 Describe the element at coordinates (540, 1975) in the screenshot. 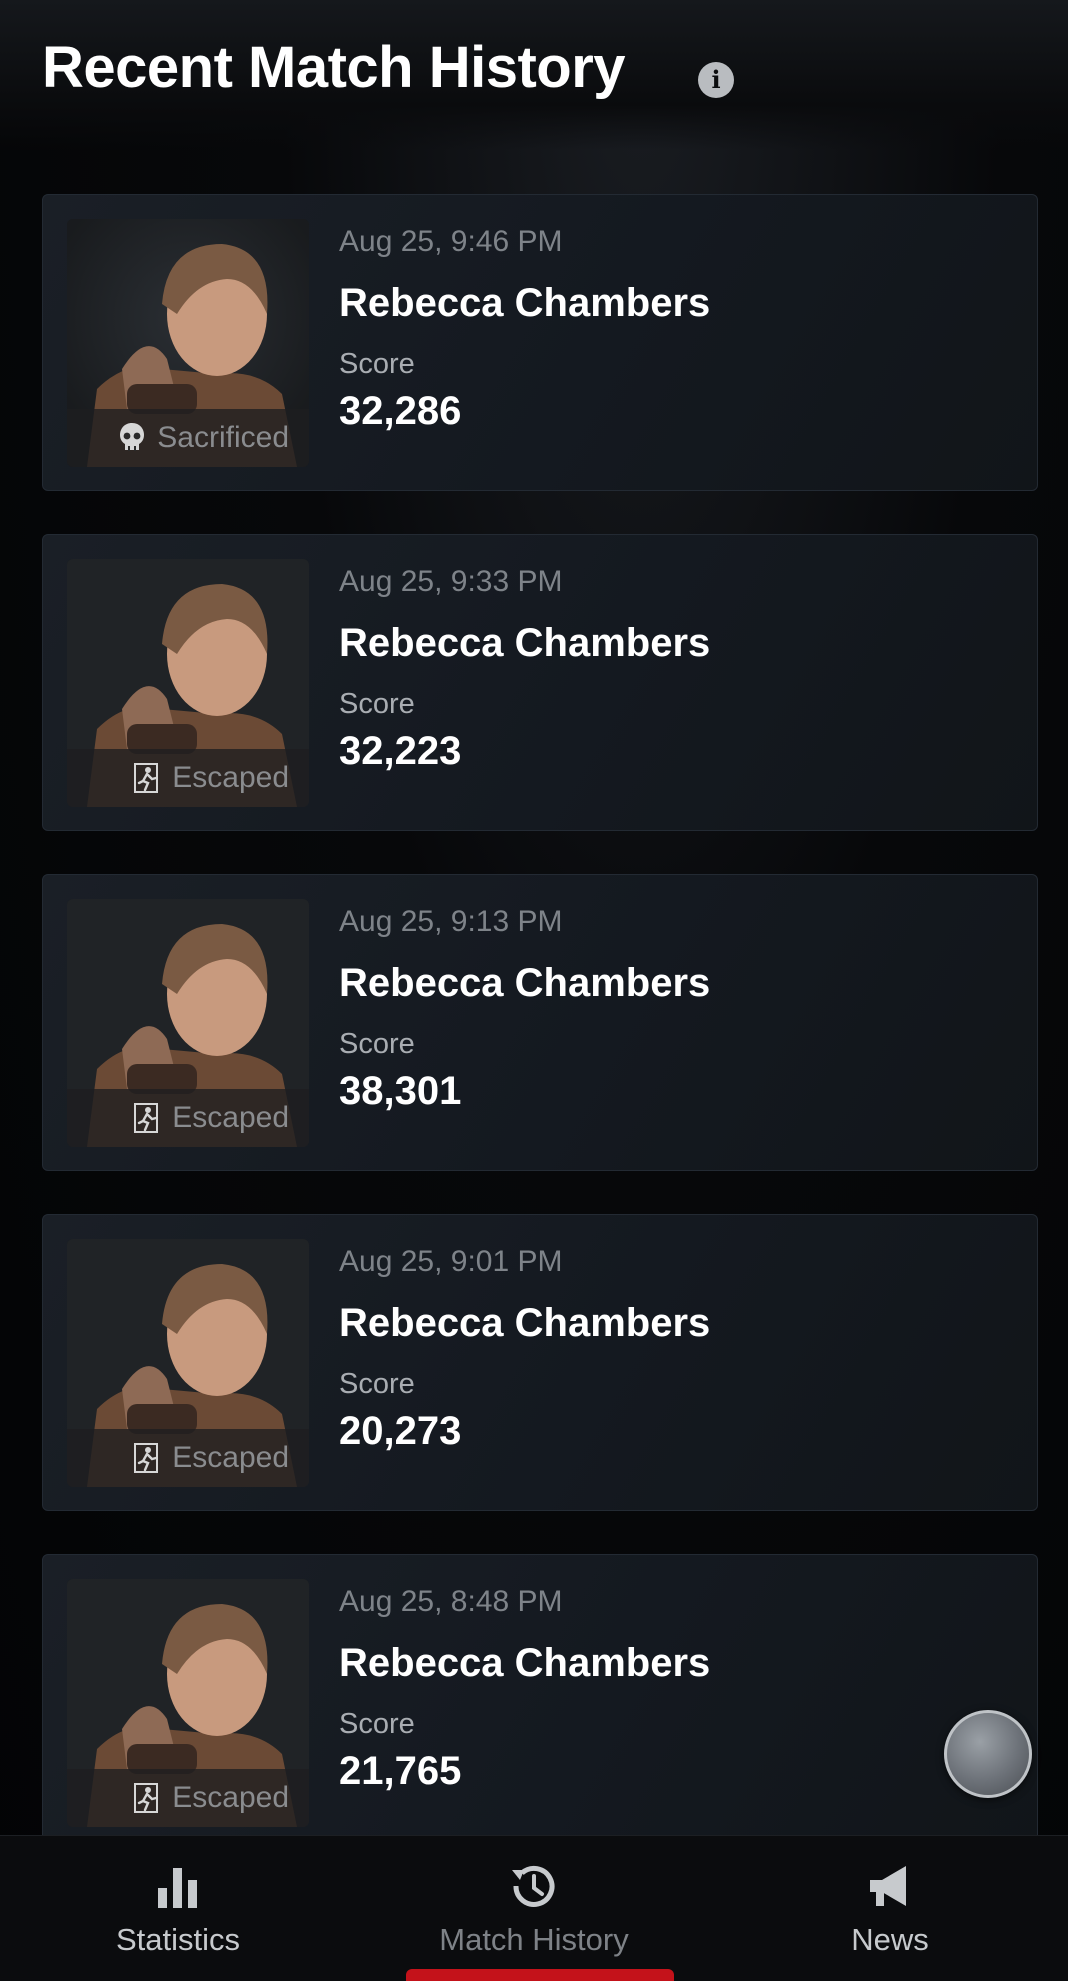

I see `active-tab-indicator` at that location.